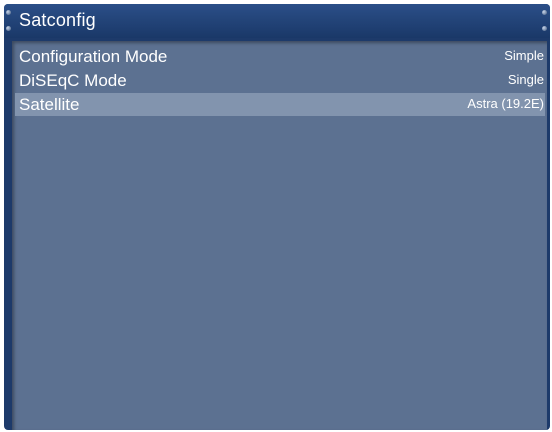 This screenshot has width=552, height=432. Describe the element at coordinates (73, 80) in the screenshot. I see `setting-label: DiSEqC Mode` at that location.